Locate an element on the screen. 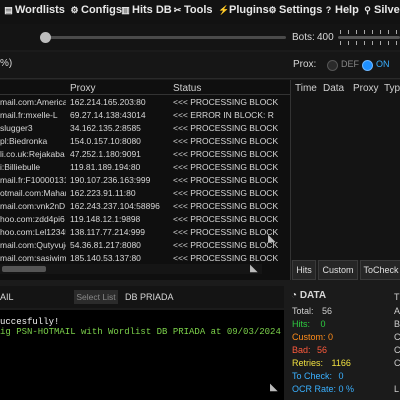 The image size is (400, 400). cell-proxy: 34.162.135.2:8585 is located at coordinates (105, 128).